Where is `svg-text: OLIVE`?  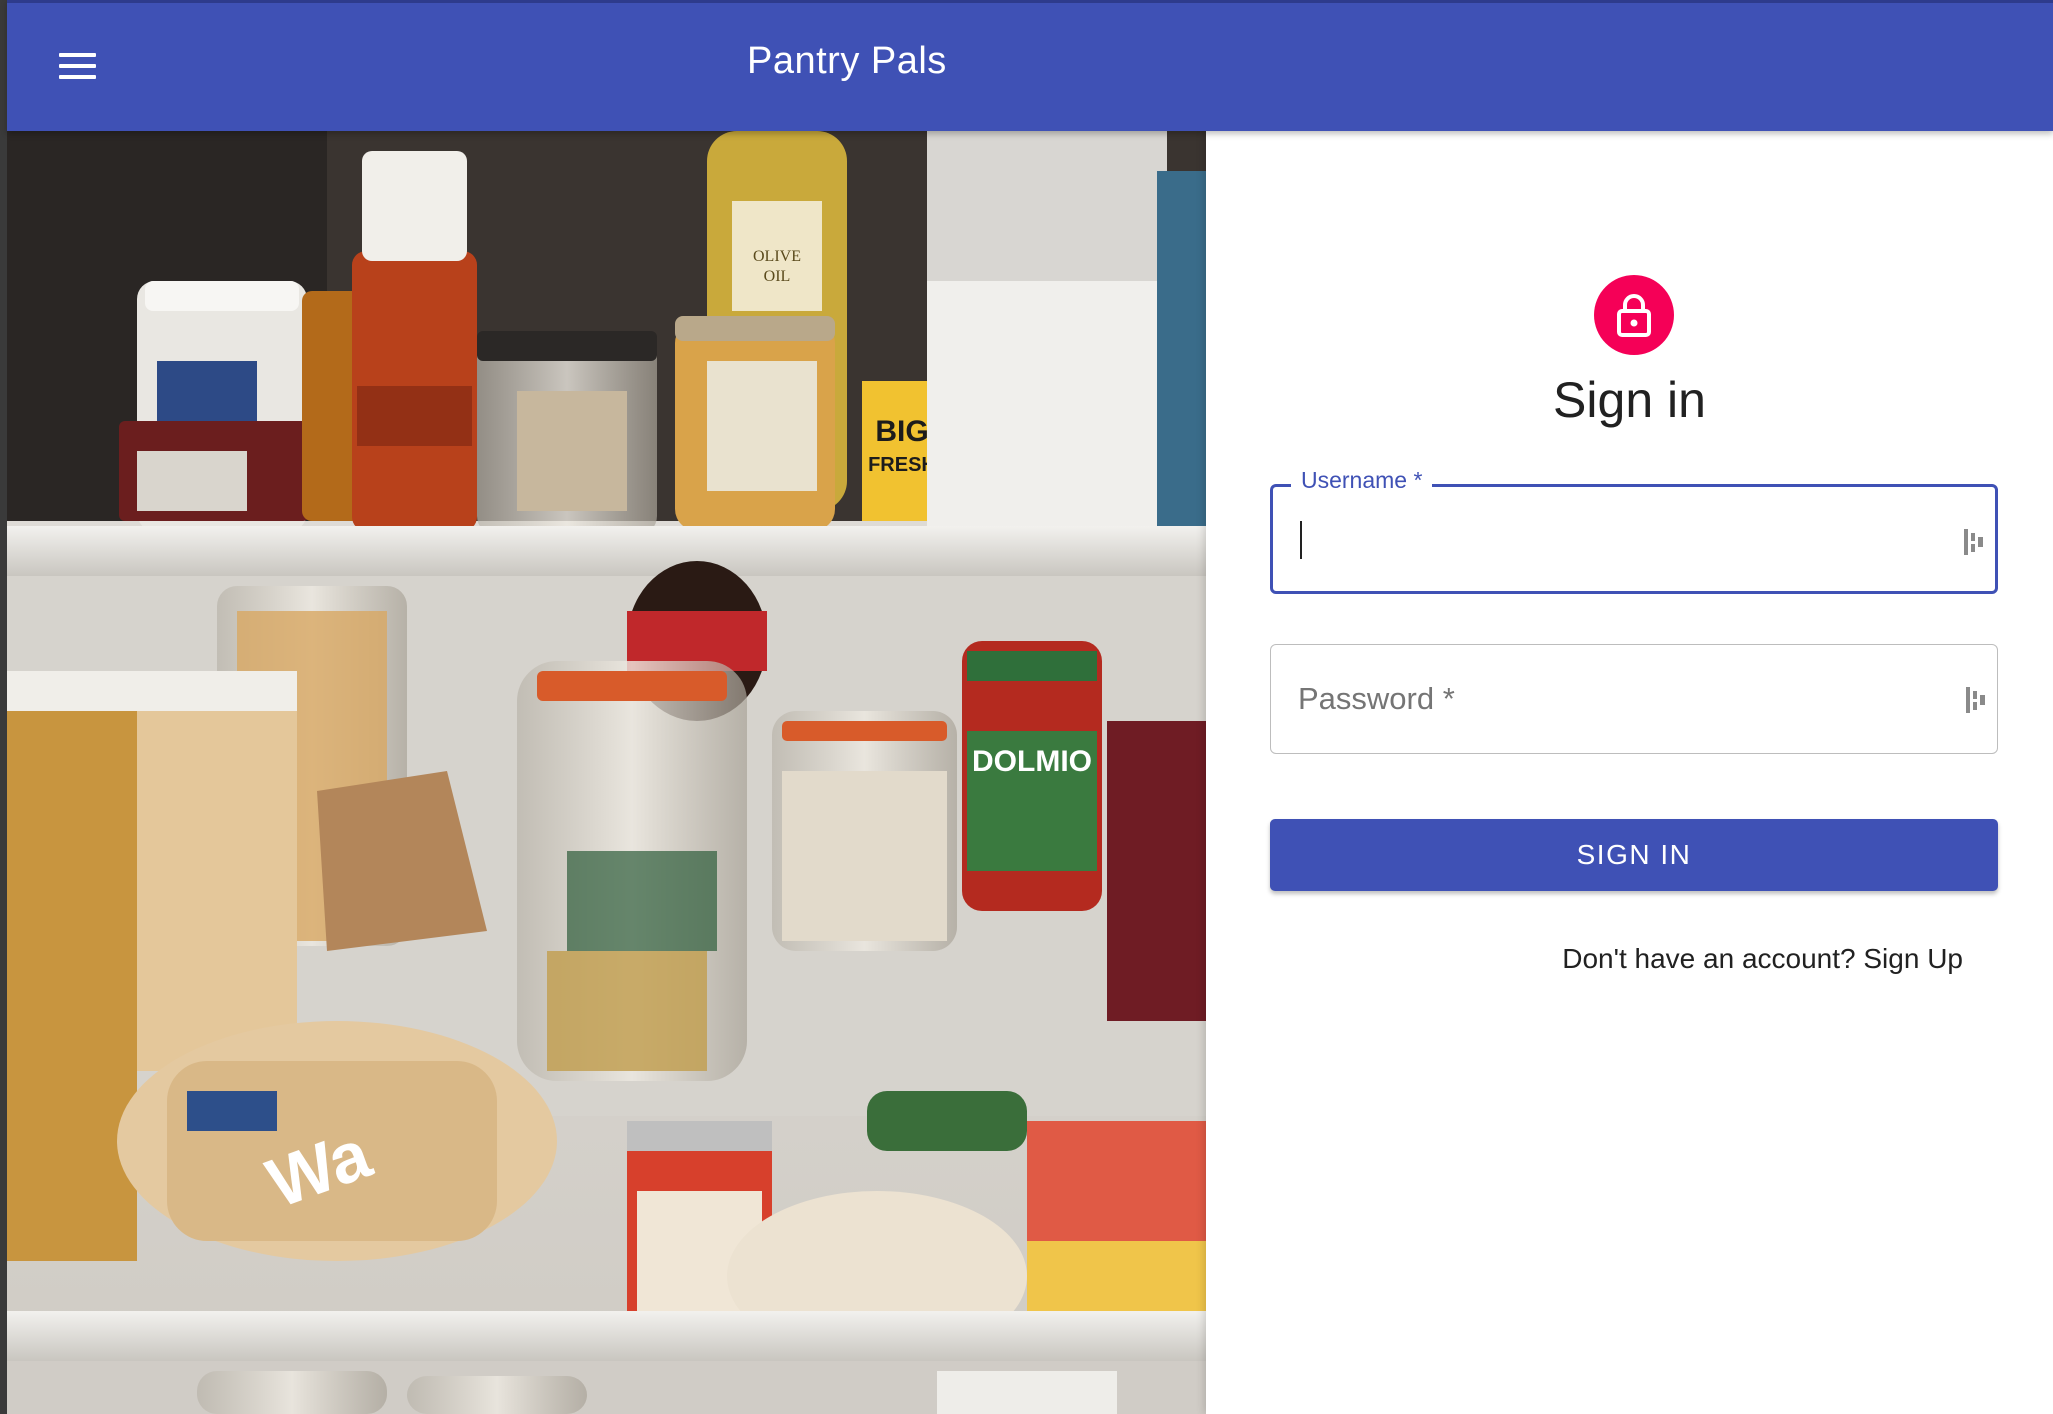 svg-text: OLIVE is located at coordinates (777, 256).